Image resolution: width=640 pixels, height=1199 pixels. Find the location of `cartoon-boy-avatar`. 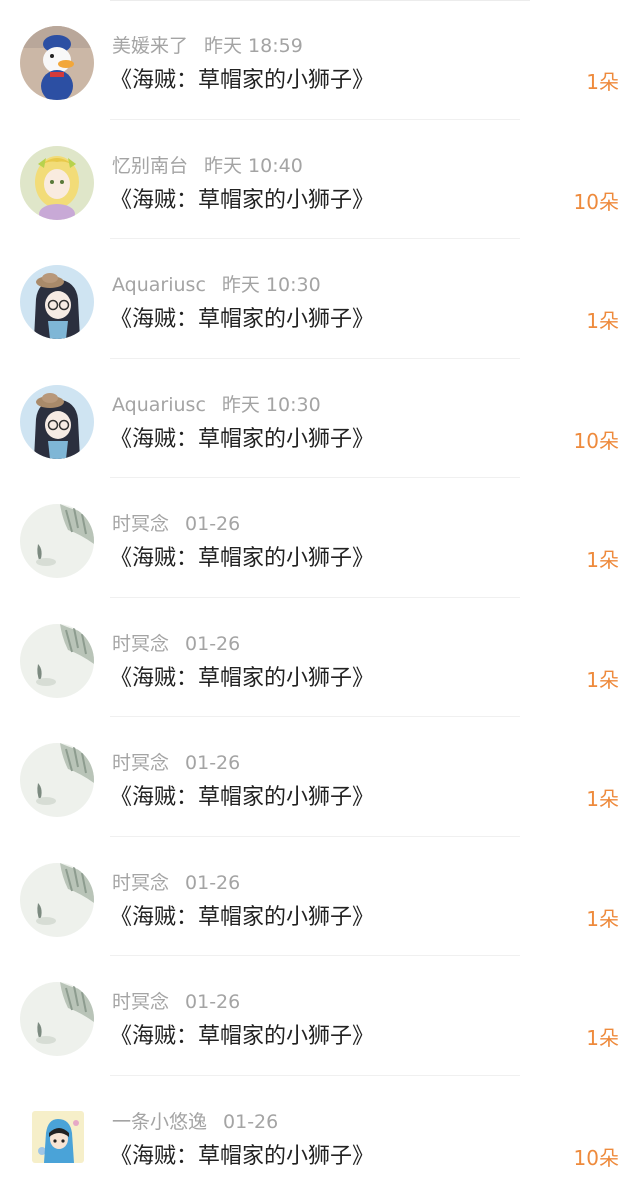

cartoon-boy-avatar is located at coordinates (58, 1136).